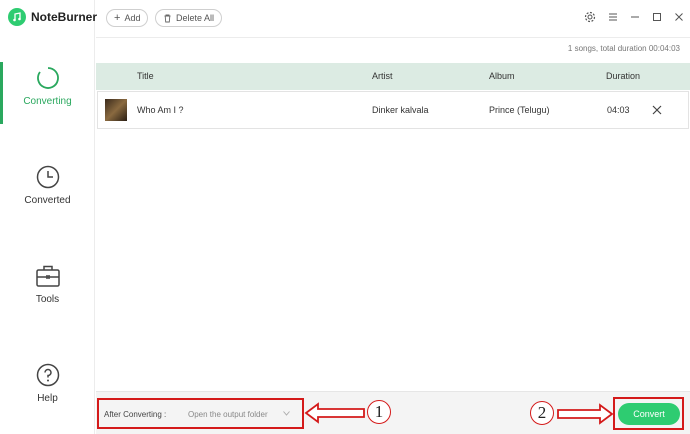  Describe the element at coordinates (160, 110) in the screenshot. I see `track-title: Who Am I ?` at that location.